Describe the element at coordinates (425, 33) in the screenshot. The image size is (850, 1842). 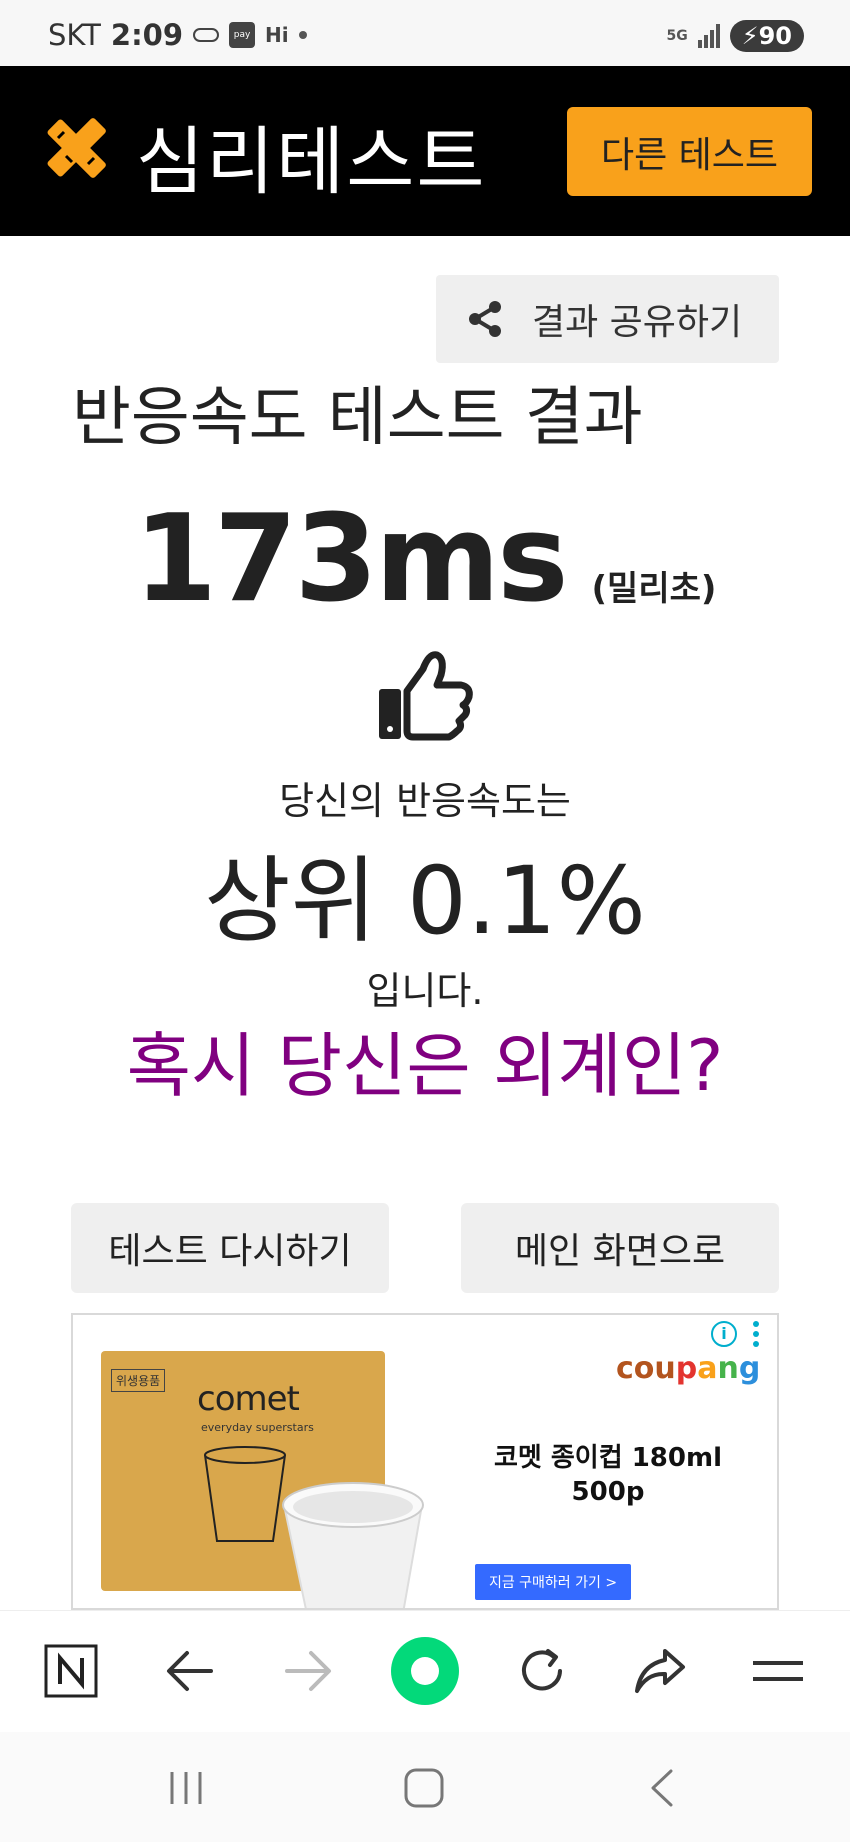
I see `status-bar: SKT 2:09 pay Hi 5G ⚡90` at that location.